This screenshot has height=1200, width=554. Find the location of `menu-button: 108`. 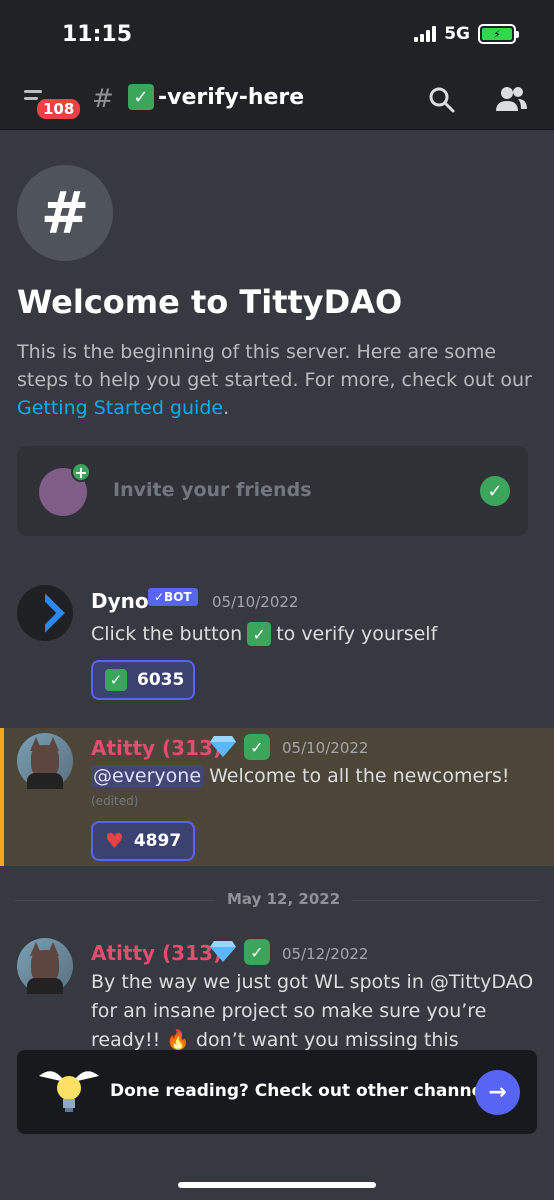

menu-button: 108 is located at coordinates (54, 103).